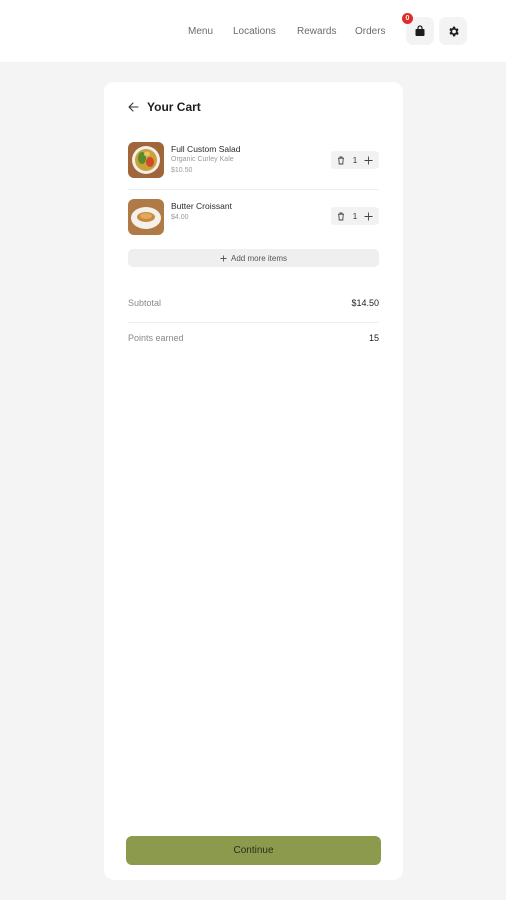 This screenshot has width=506, height=900. I want to click on gear-icon, so click(453, 31).